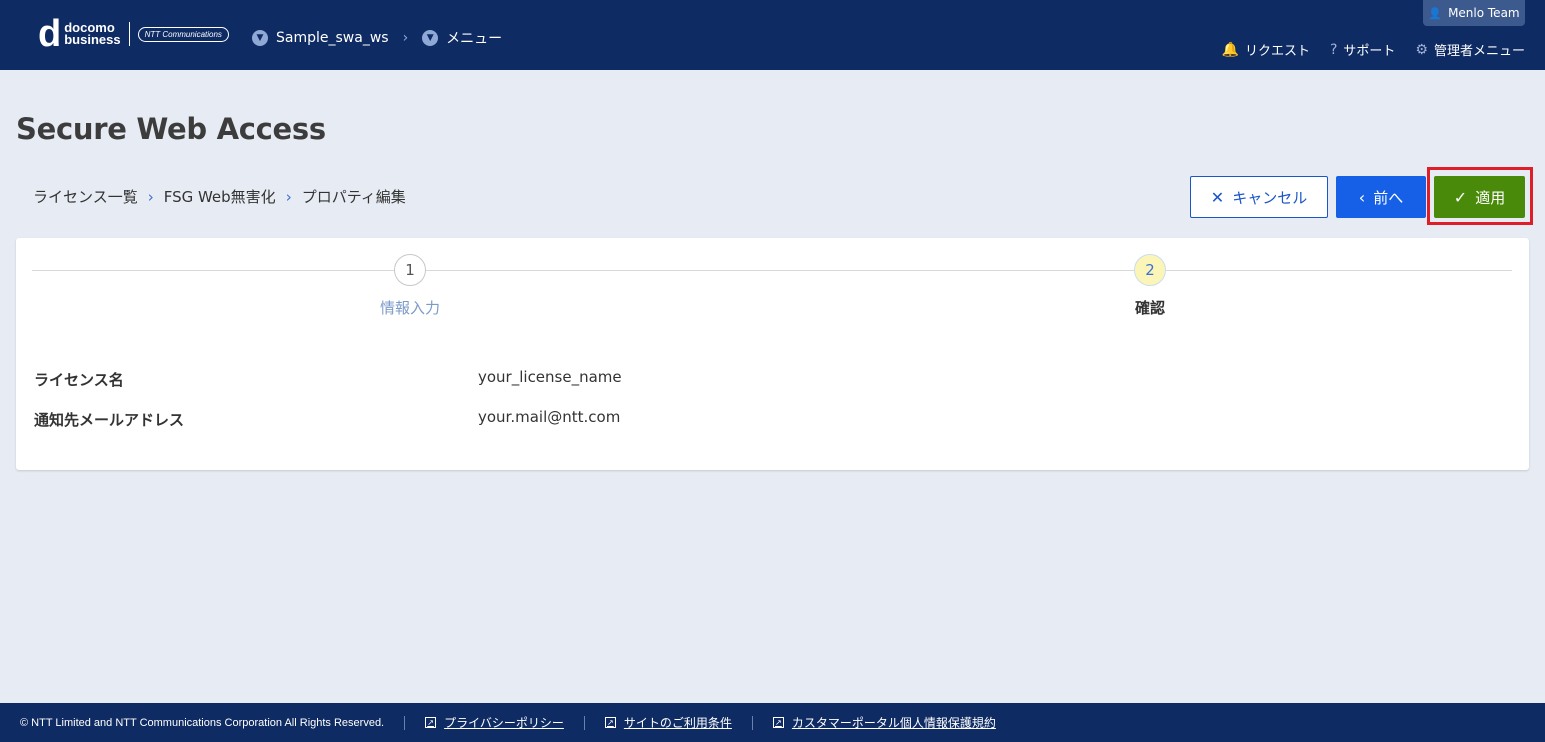 This screenshot has width=1545, height=742. Describe the element at coordinates (1484, 13) in the screenshot. I see `team-name: Menlo Team` at that location.